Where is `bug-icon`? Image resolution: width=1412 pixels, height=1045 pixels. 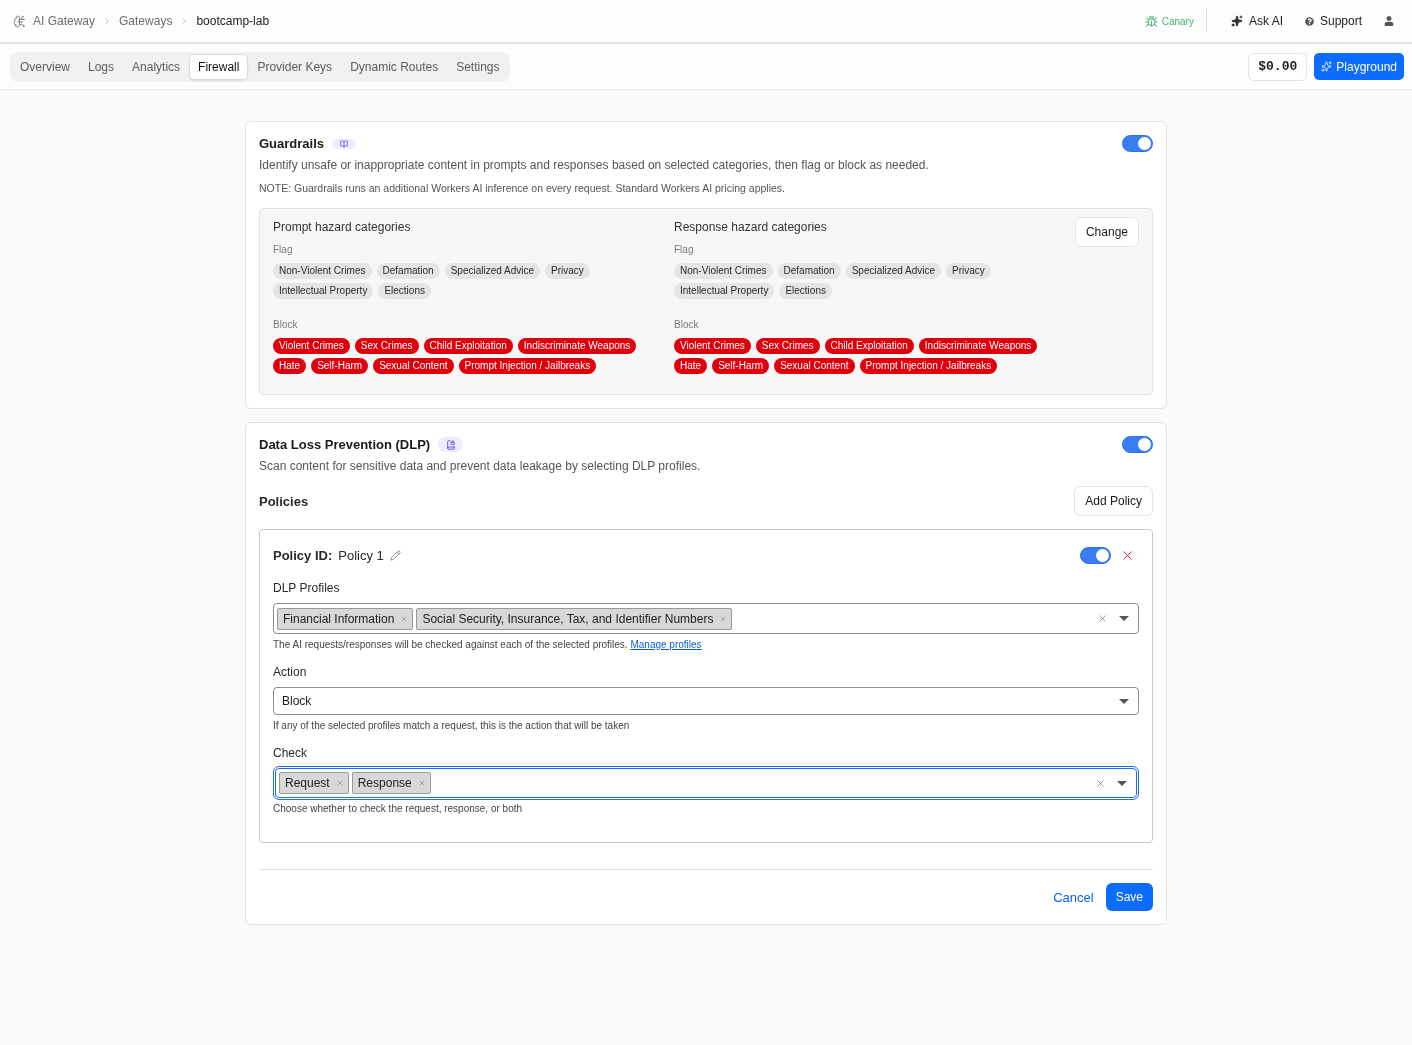
bug-icon is located at coordinates (1151, 21).